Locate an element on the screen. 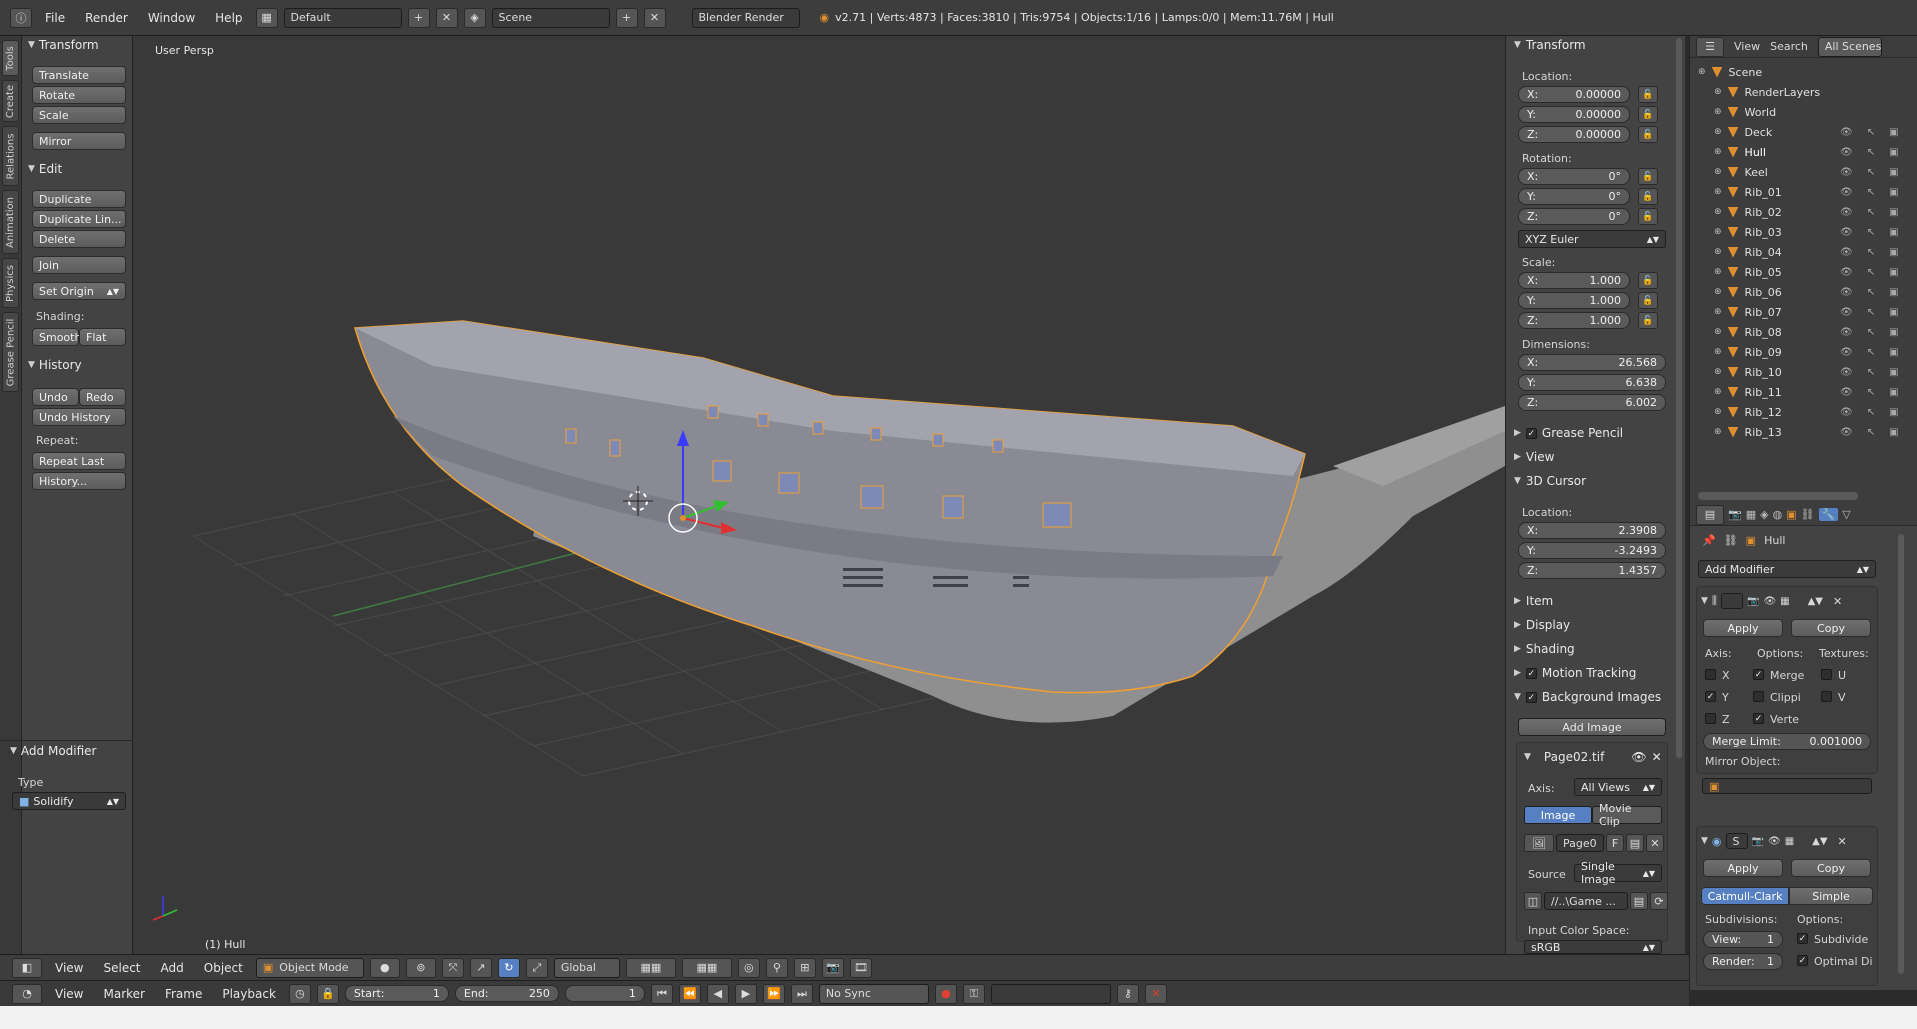 The image size is (1917, 1029). tab-animation: Animation is located at coordinates (10, 222).